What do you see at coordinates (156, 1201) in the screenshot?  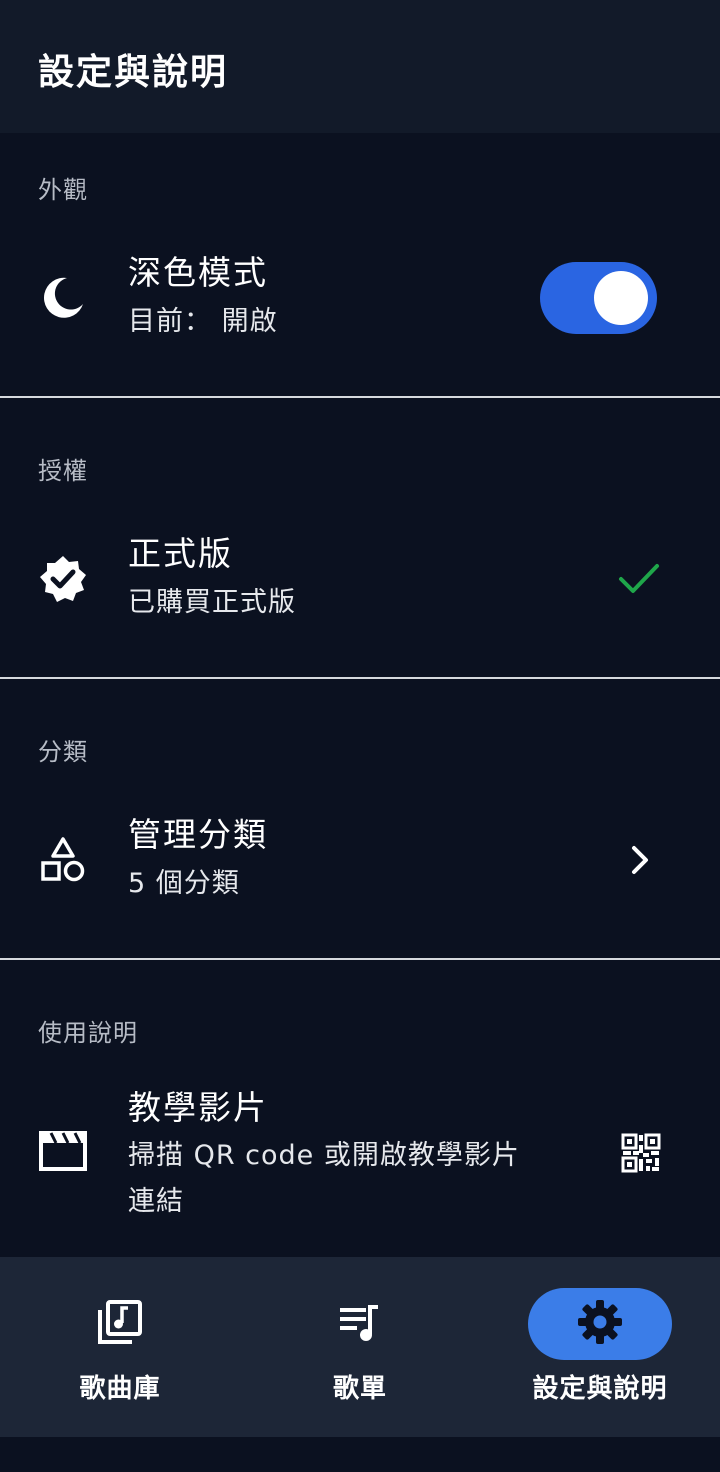 I see `tutorial-subtitle-line2: 連結` at bounding box center [156, 1201].